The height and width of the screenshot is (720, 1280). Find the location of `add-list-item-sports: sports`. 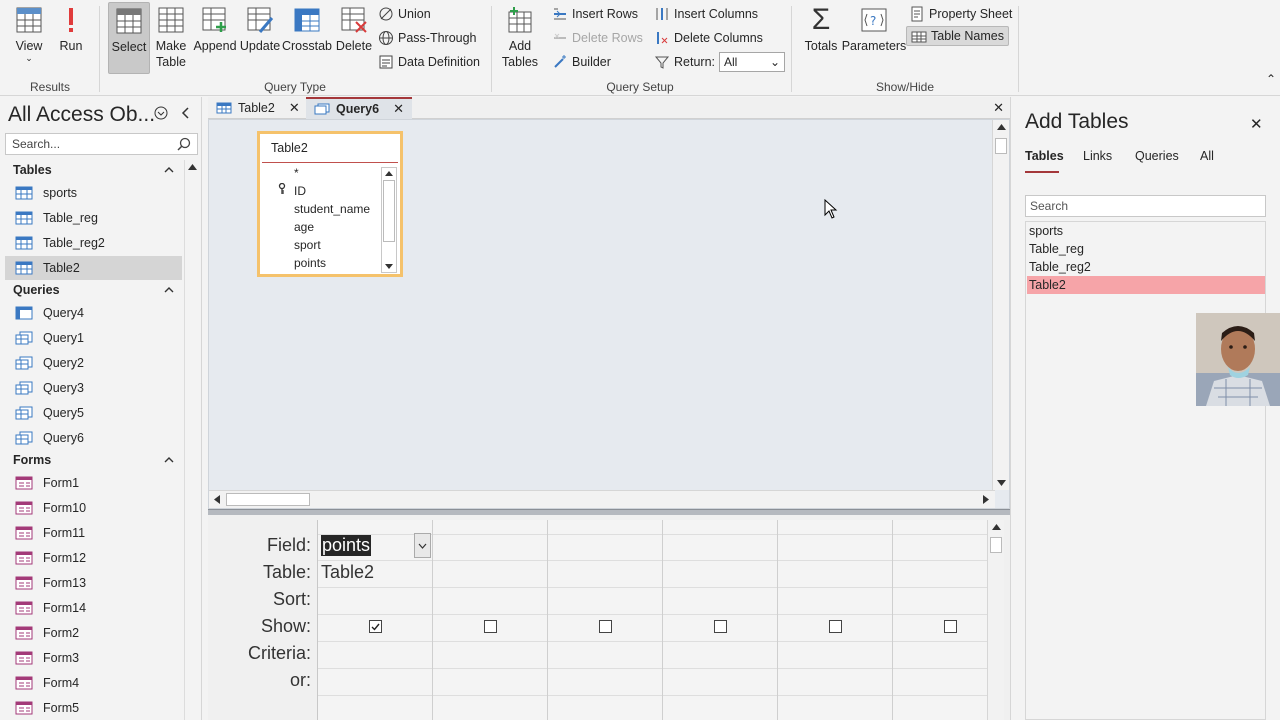

add-list-item-sports: sports is located at coordinates (1146, 231).